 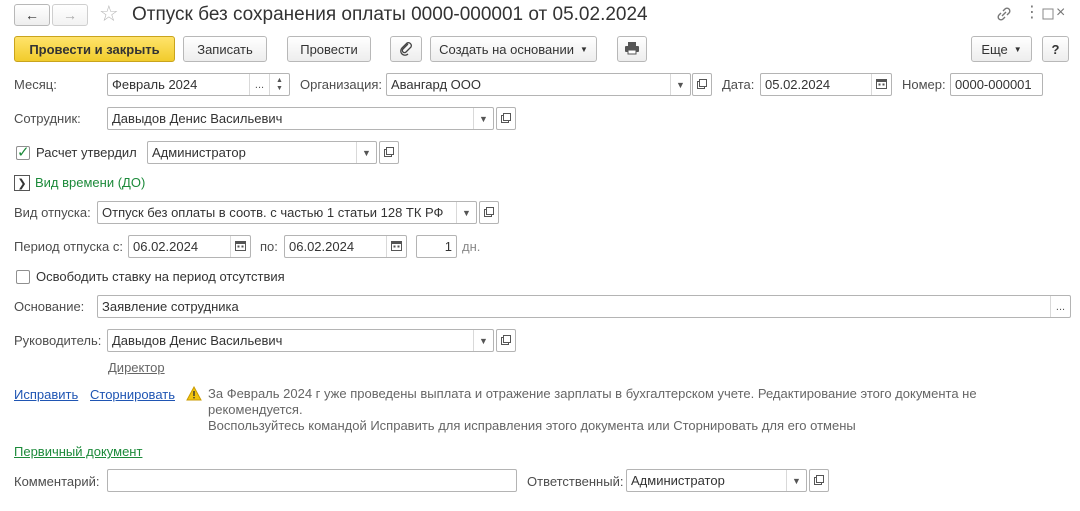 What do you see at coordinates (197, 118) in the screenshot?
I see `employee-value: Давыдов Денис Васильевич` at bounding box center [197, 118].